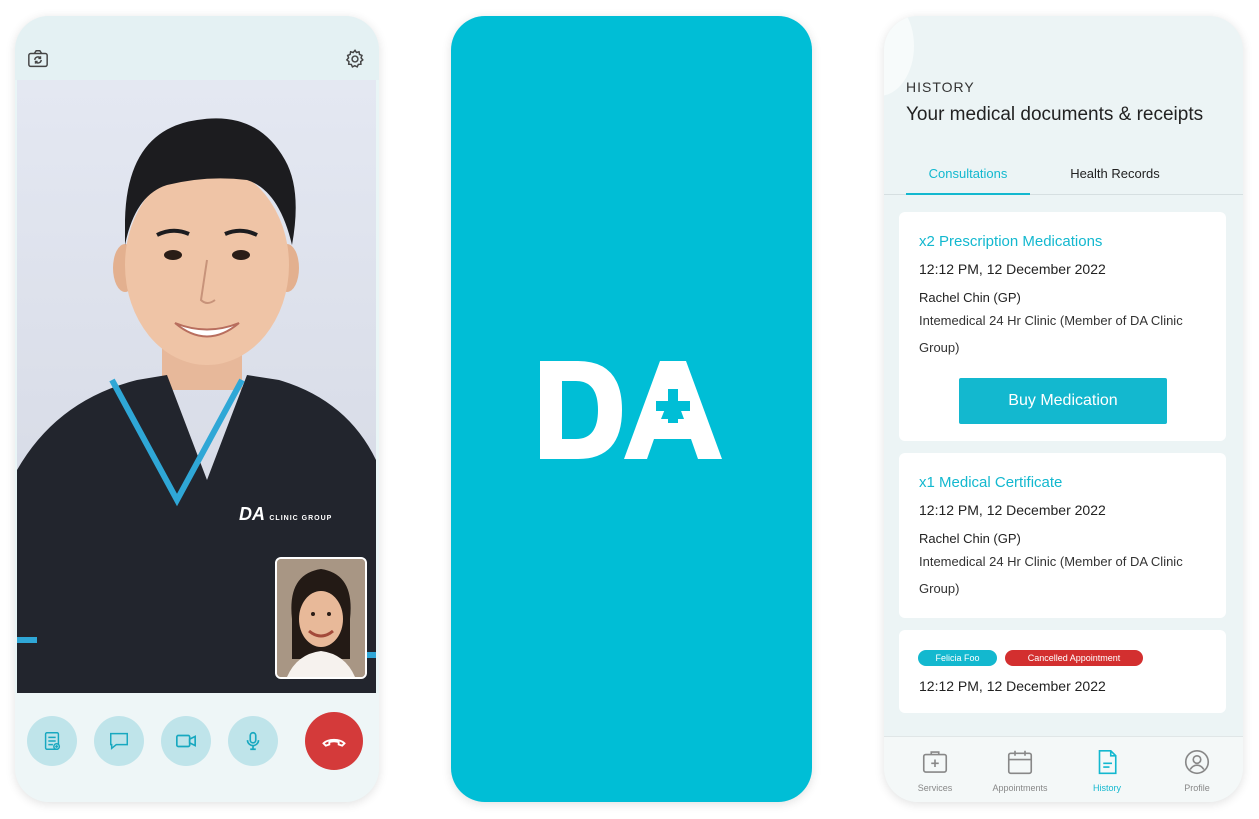 The height and width of the screenshot is (819, 1259). I want to click on nav-label: Profile, so click(1197, 788).